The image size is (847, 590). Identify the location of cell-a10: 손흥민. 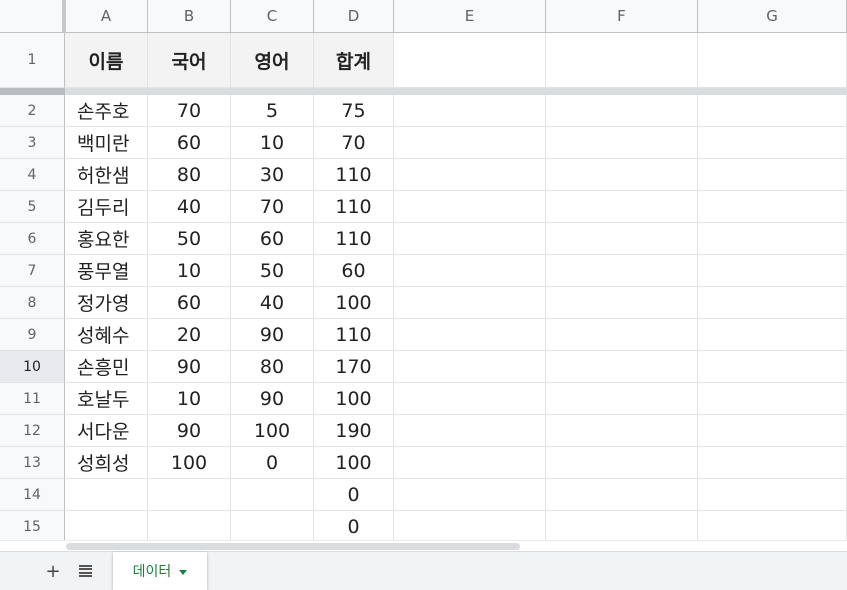
(106, 367).